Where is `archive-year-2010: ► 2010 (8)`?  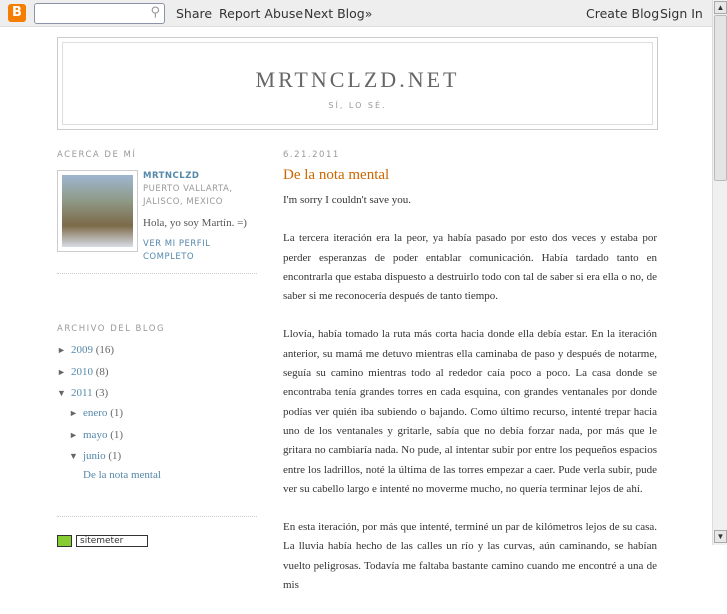 archive-year-2010: ► 2010 (8) is located at coordinates (83, 372).